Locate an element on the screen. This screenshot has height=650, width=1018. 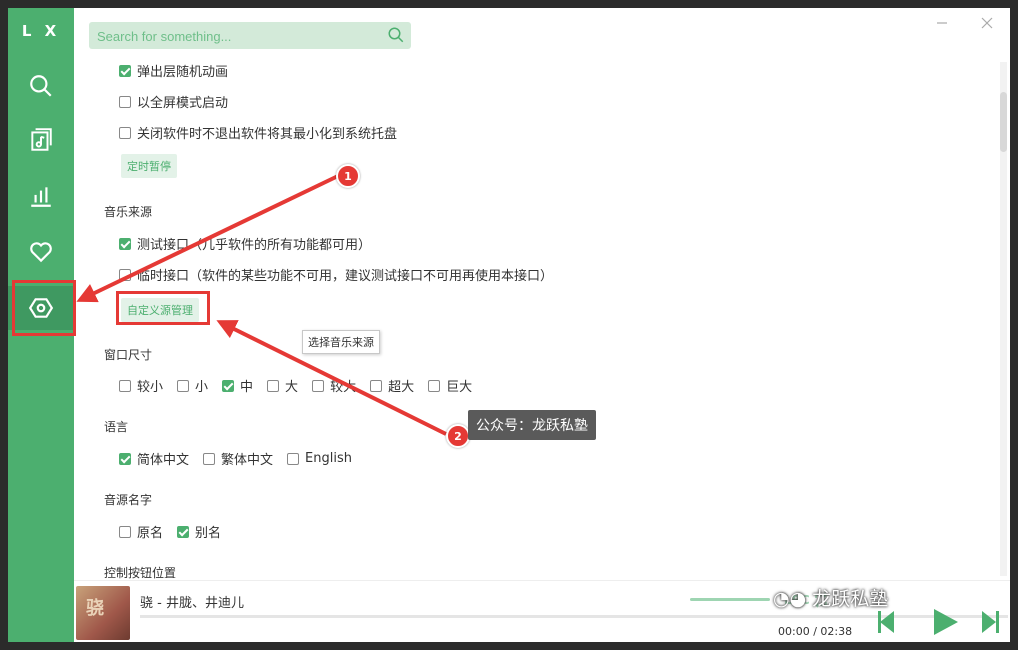
album-cover: 骁 is located at coordinates (103, 613).